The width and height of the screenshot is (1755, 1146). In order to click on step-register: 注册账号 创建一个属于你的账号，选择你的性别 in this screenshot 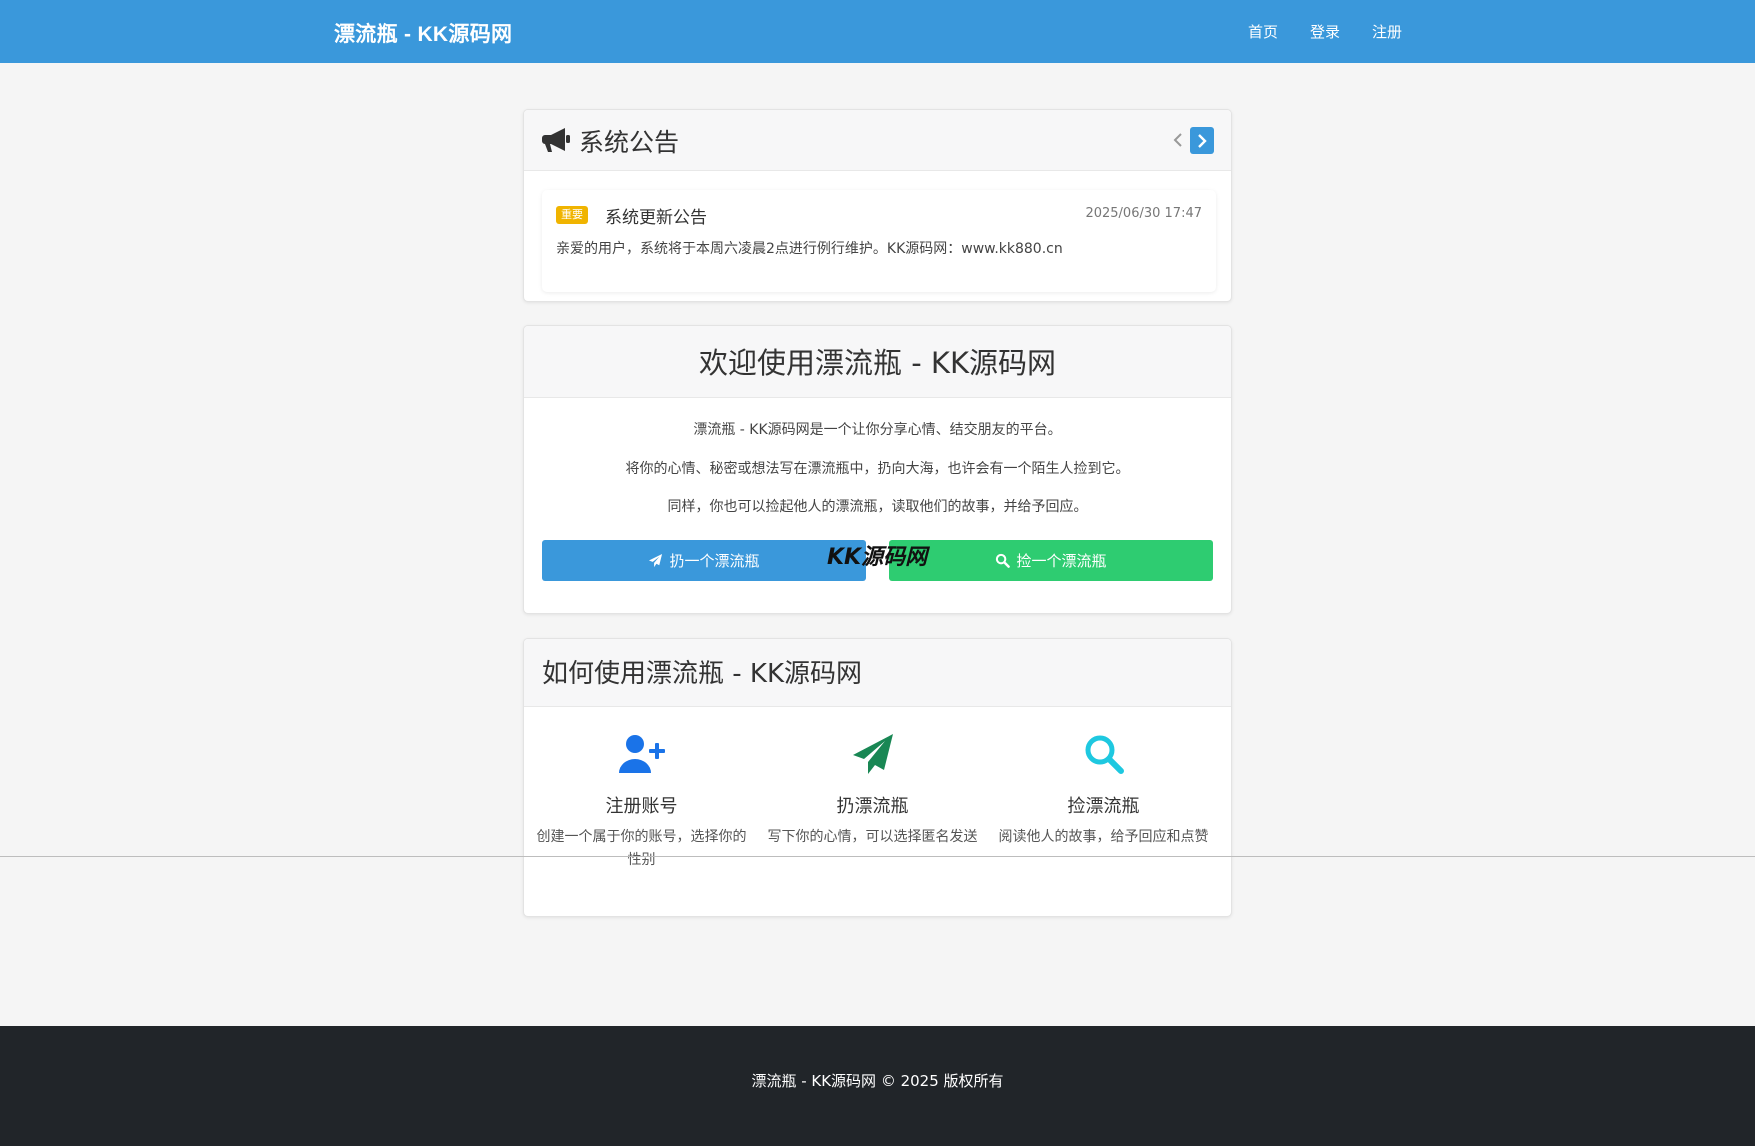, I will do `click(641, 802)`.